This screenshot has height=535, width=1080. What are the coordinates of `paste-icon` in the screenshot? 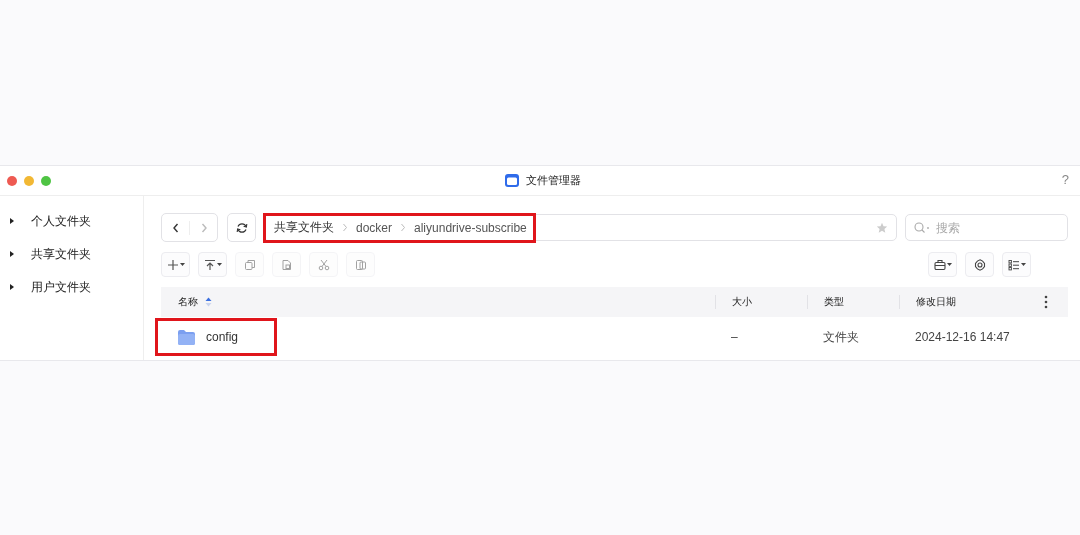 It's located at (286, 264).